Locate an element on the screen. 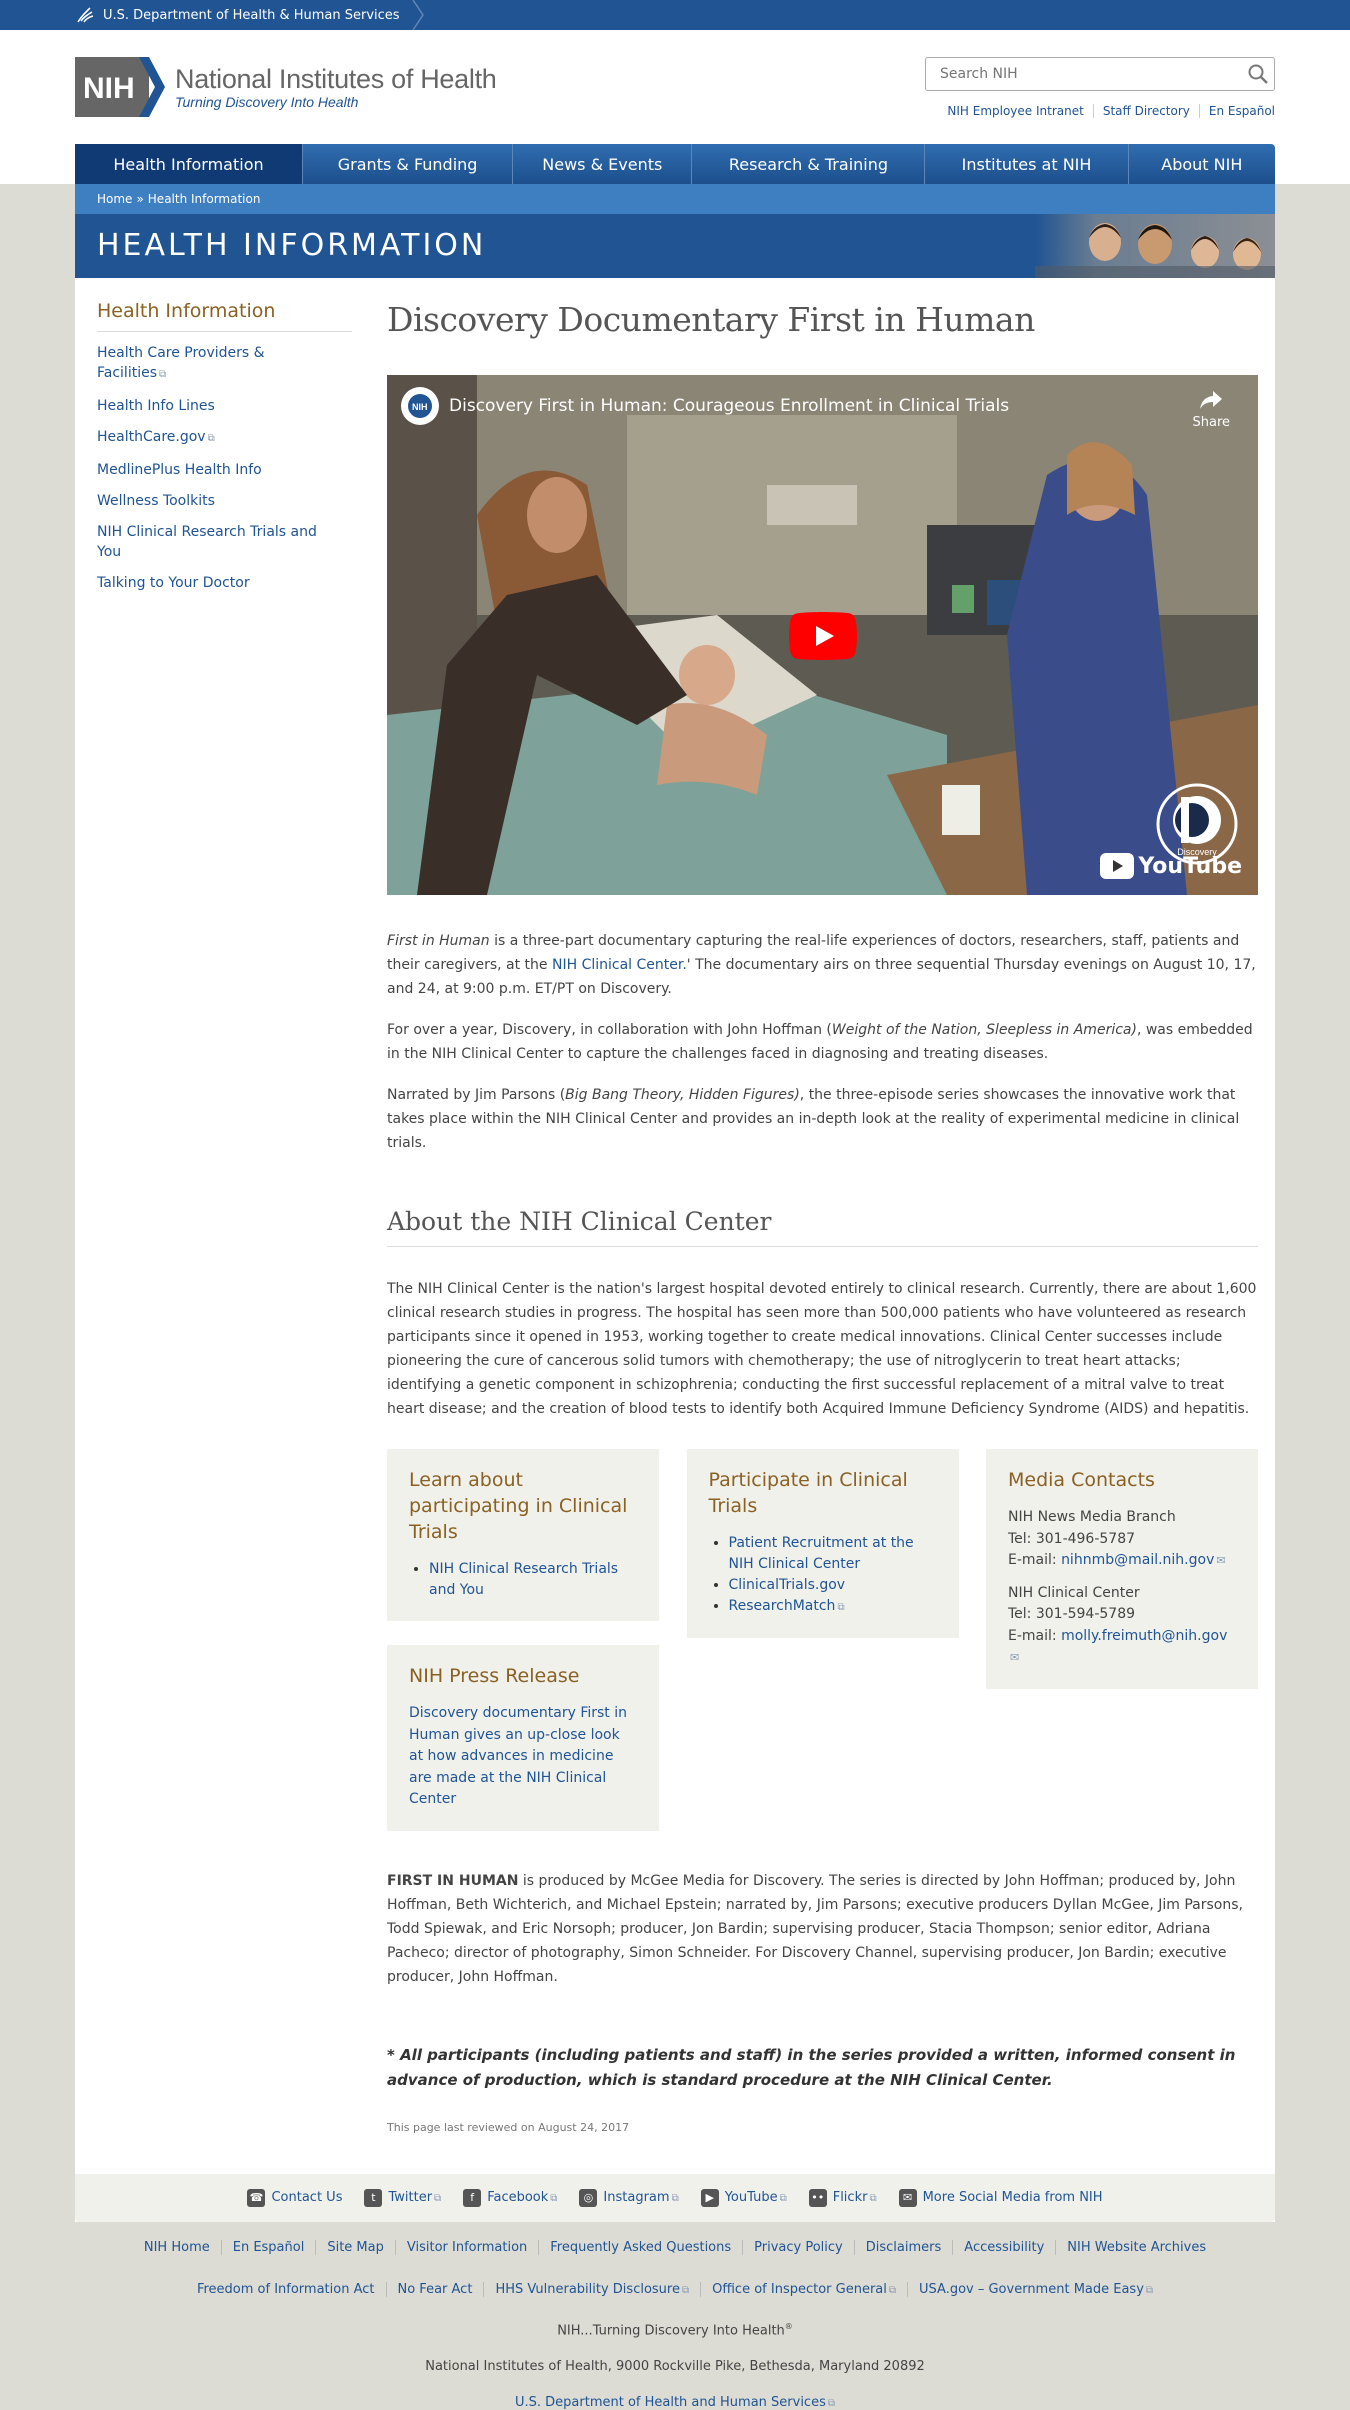 The width and height of the screenshot is (1350, 2410). banner-title: HEALTH INFORMATION is located at coordinates (292, 245).